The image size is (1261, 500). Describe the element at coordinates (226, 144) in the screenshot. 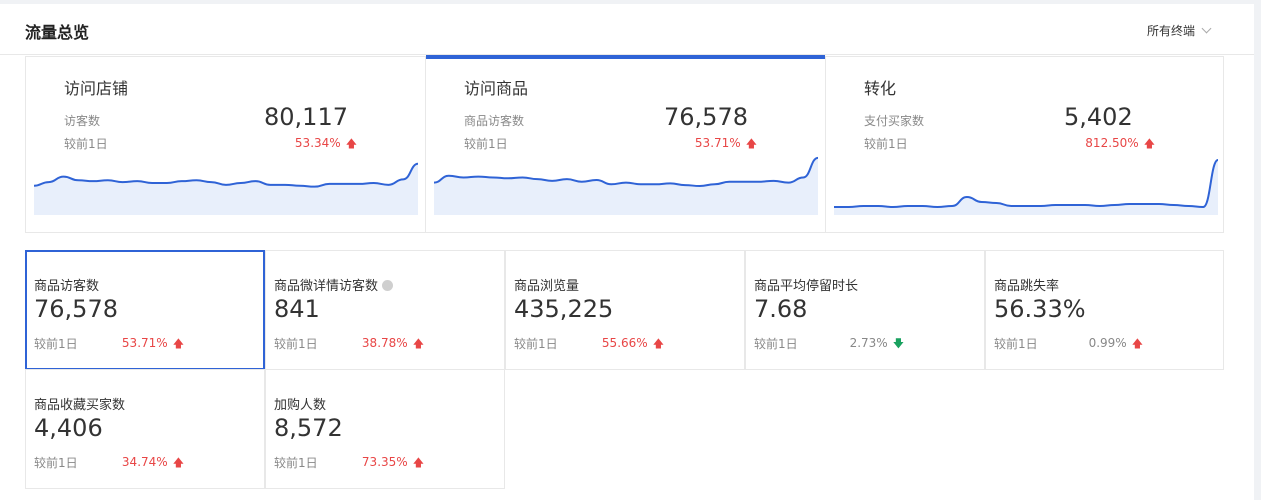

I see `overview-card-visit-store: 访问店铺 访客数 80,117 较前1日 53.34% 🡅` at that location.